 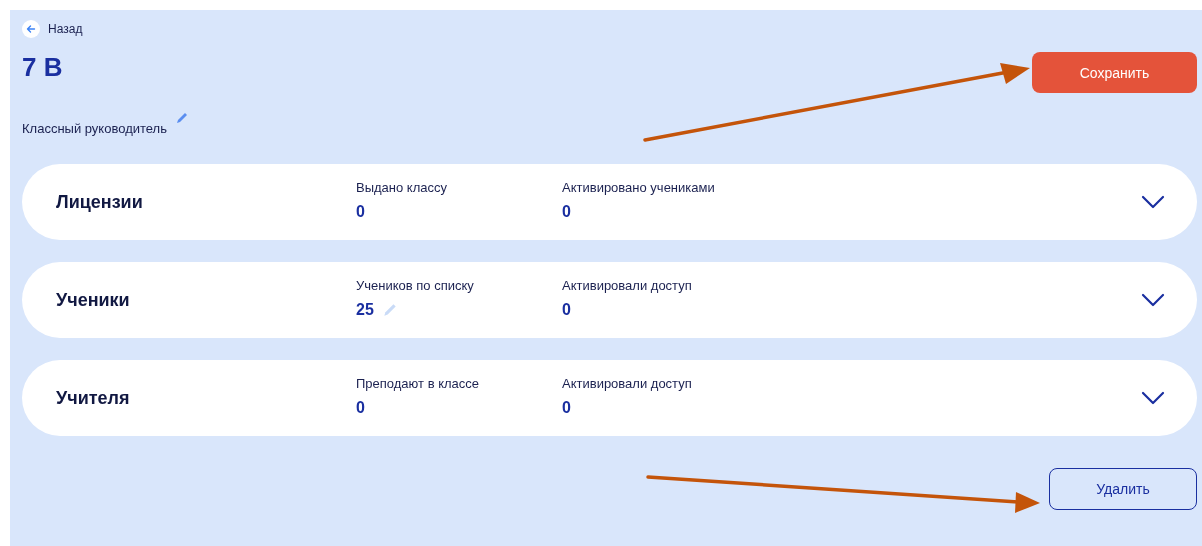 I want to click on back-link: Назад, so click(x=52, y=29).